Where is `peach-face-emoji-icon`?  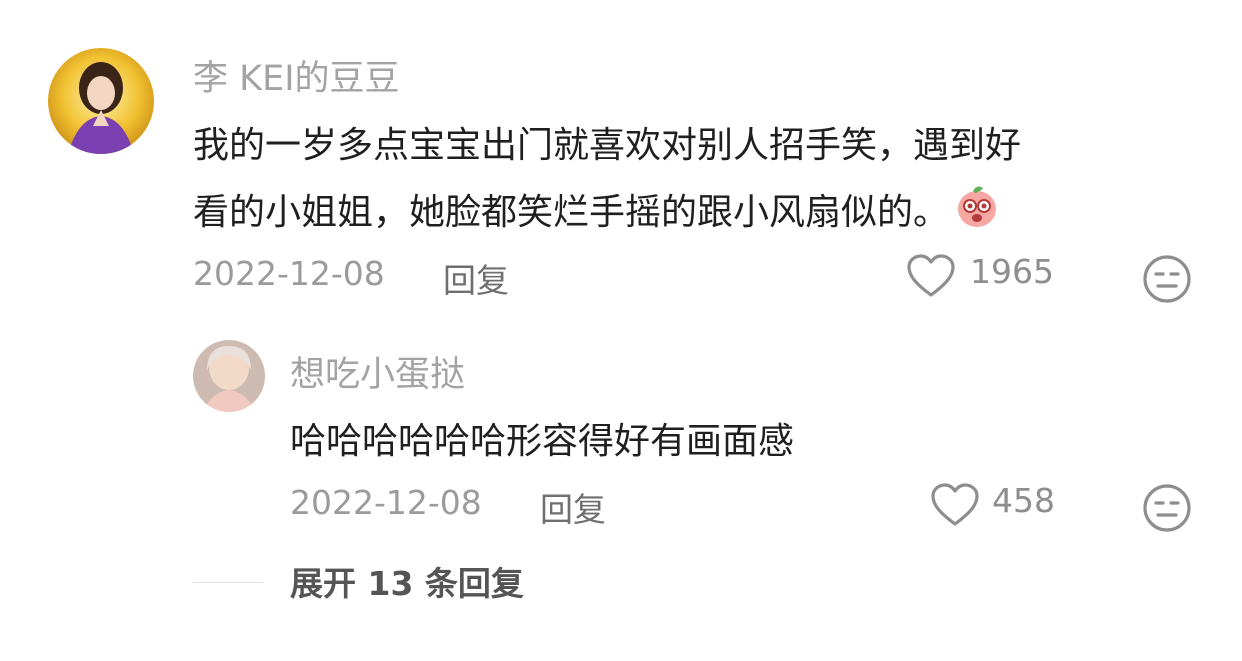 peach-face-emoji-icon is located at coordinates (977, 206).